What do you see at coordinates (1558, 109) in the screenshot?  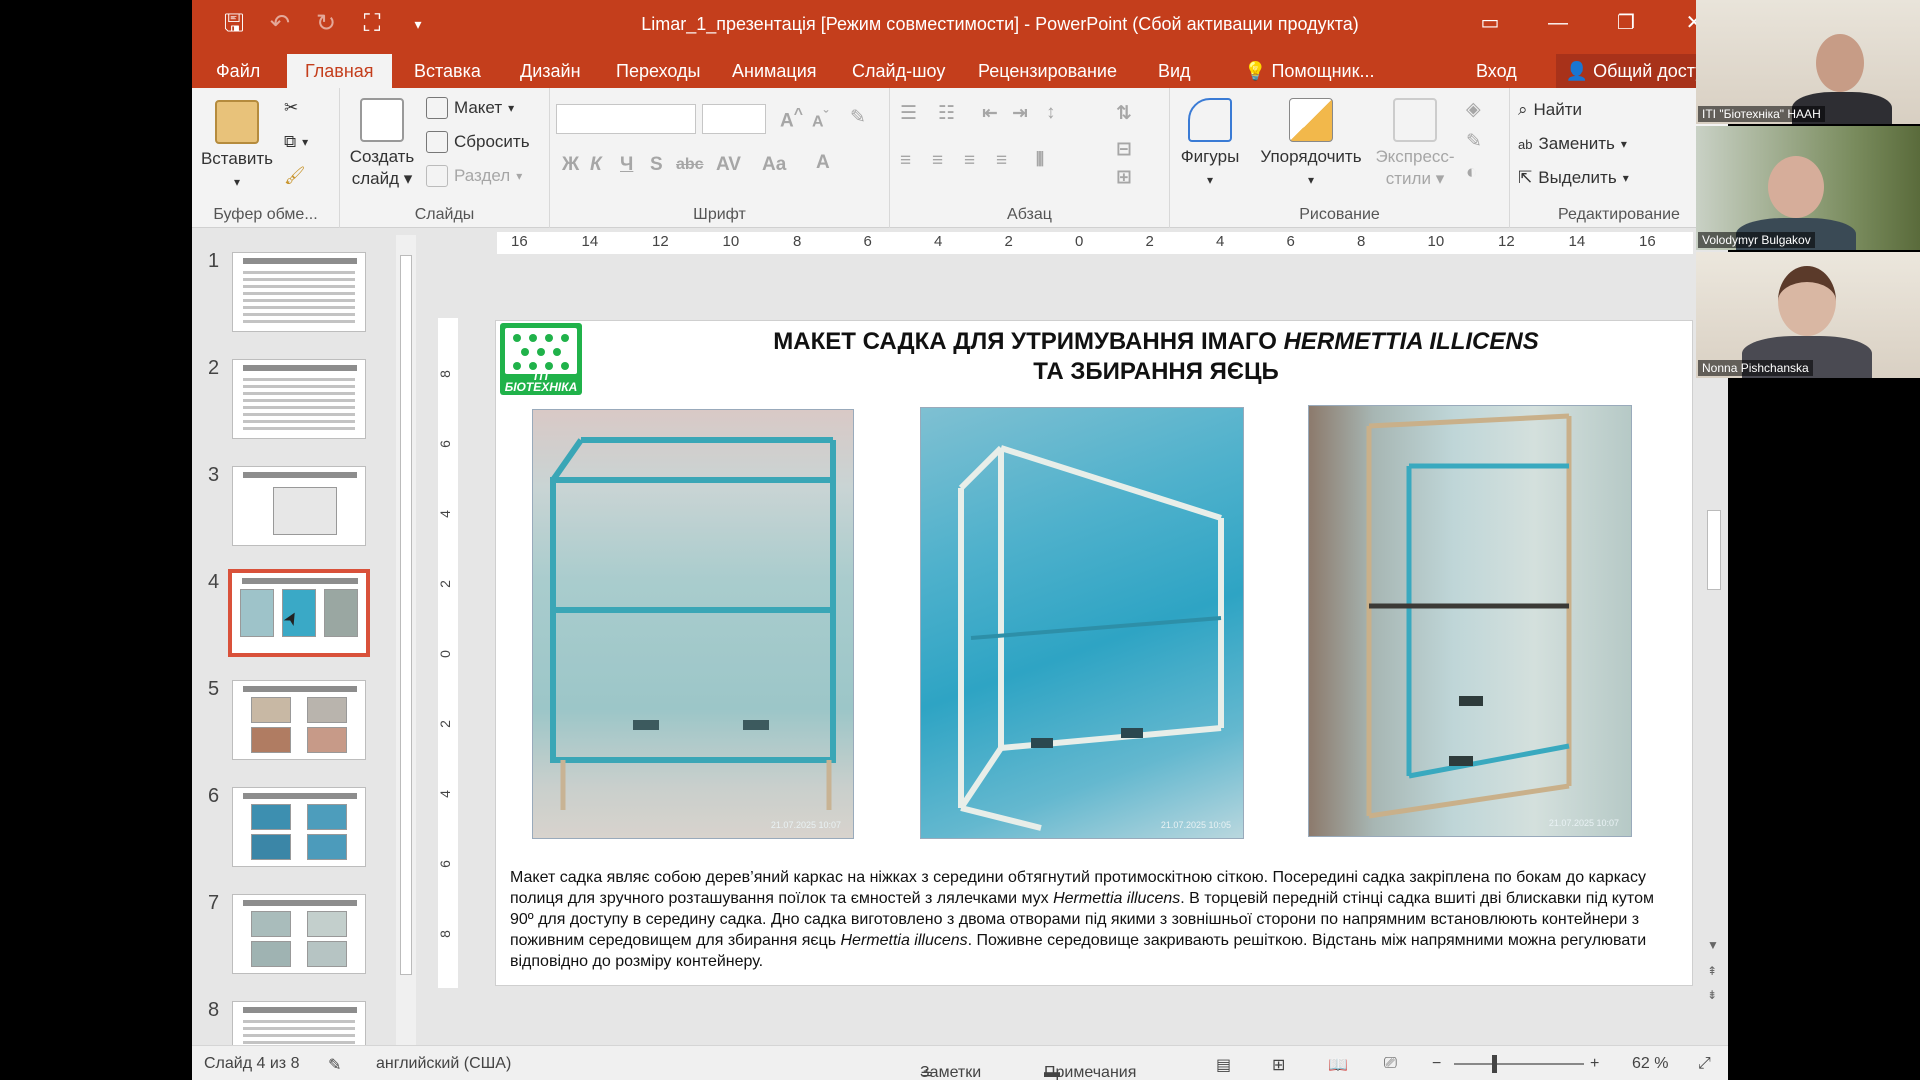 I see `find-label: Найти` at bounding box center [1558, 109].